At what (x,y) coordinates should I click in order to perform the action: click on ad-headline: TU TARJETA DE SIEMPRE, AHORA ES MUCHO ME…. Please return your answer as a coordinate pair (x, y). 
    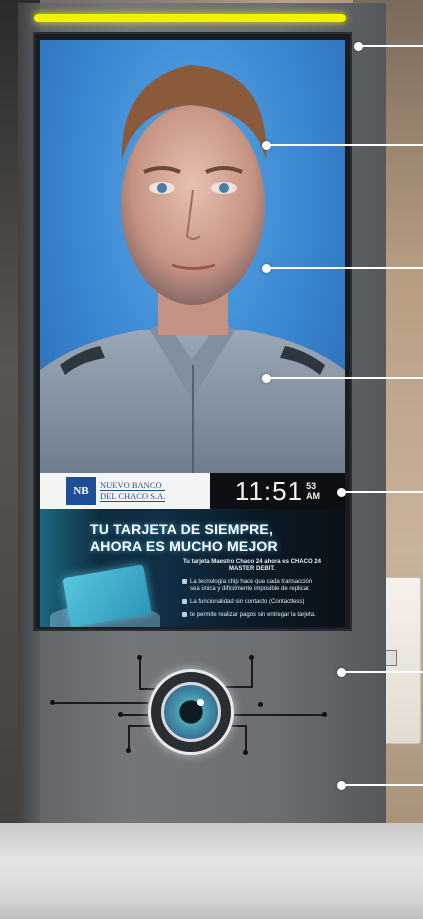
    Looking at the image, I should click on (184, 538).